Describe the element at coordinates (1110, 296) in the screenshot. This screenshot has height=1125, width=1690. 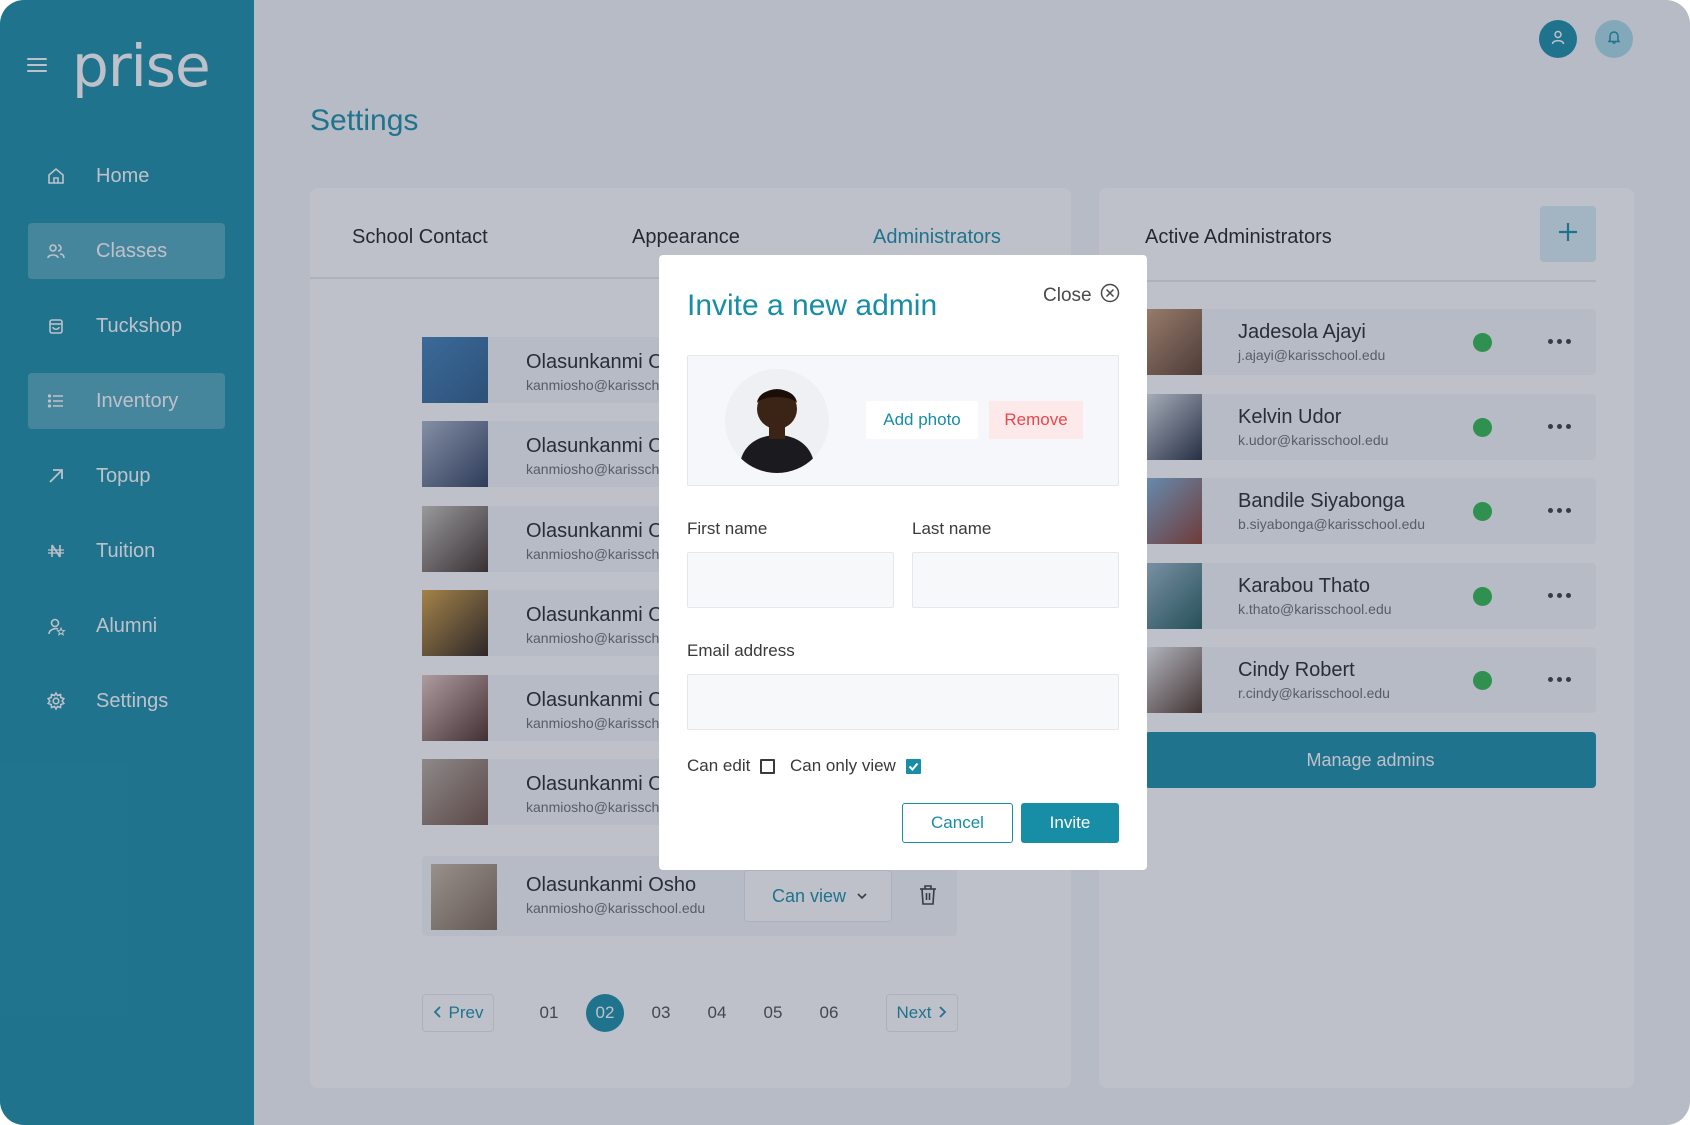
I see `close-icon` at that location.